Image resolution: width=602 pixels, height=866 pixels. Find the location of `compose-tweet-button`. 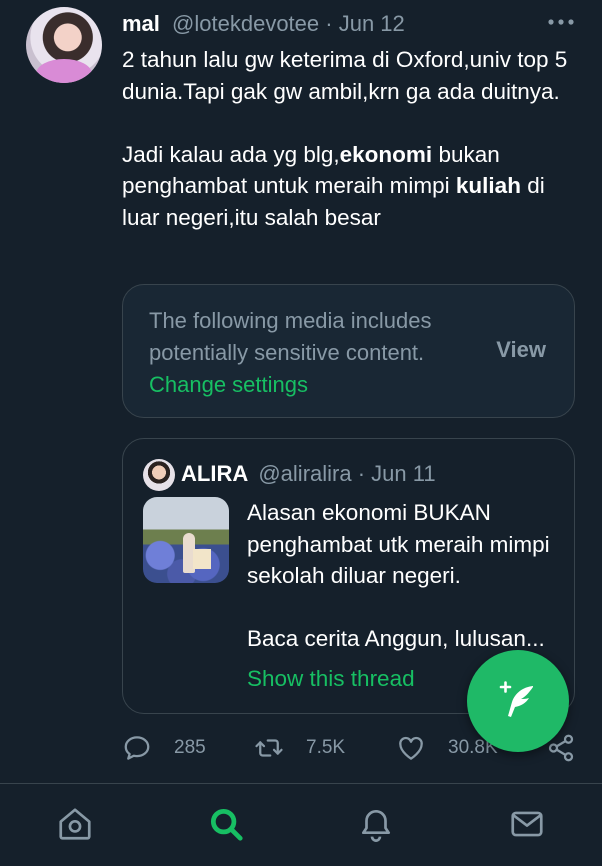

compose-tweet-button is located at coordinates (518, 701).